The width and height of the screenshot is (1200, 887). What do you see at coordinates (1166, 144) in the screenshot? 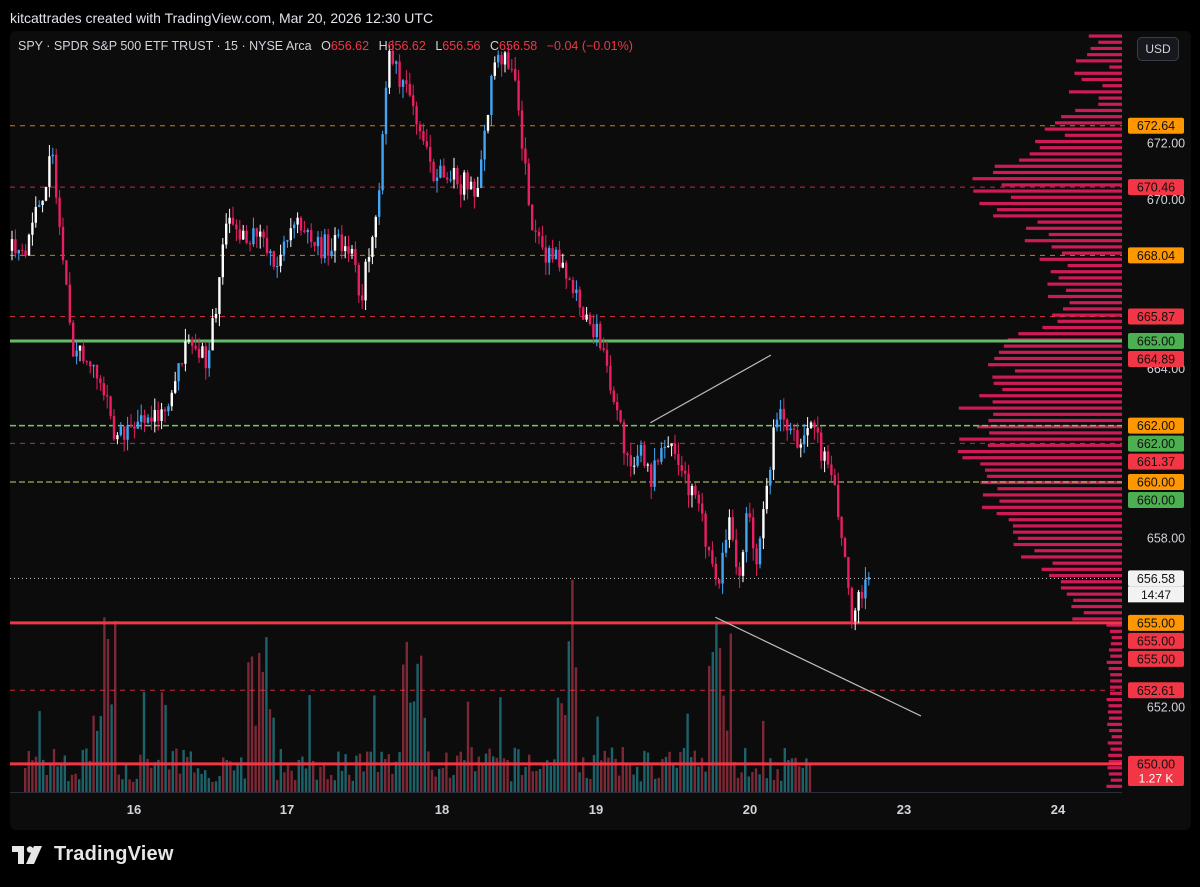
I see `price-tick-label: 672.00` at bounding box center [1166, 144].